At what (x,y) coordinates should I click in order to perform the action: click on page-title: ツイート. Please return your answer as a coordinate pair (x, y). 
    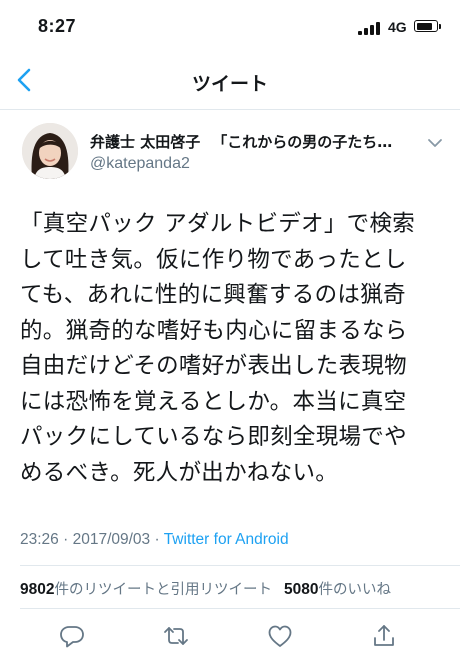
    Looking at the image, I should click on (229, 84).